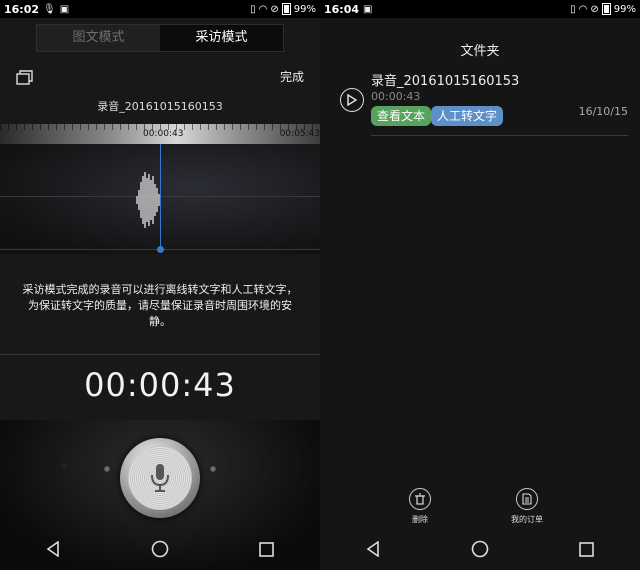  Describe the element at coordinates (420, 499) in the screenshot. I see `trash-icon` at that location.